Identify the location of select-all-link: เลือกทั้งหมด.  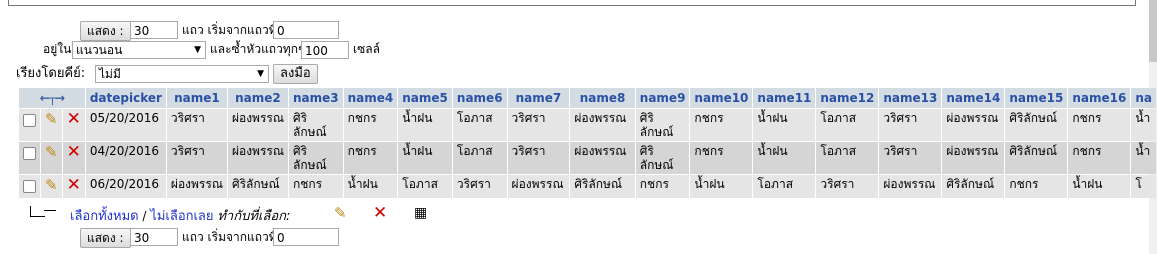
(104, 216).